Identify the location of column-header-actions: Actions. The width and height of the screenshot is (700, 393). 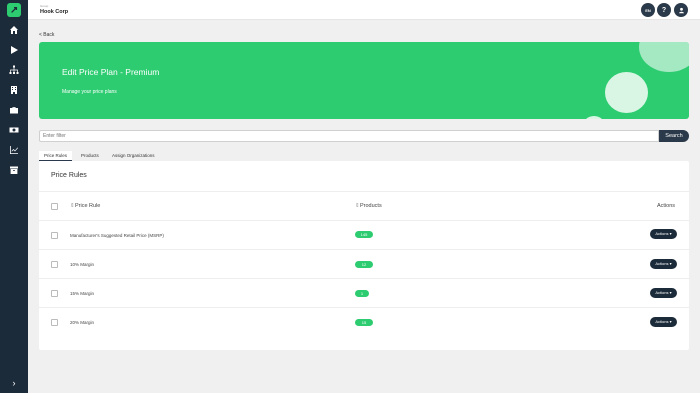
(666, 206).